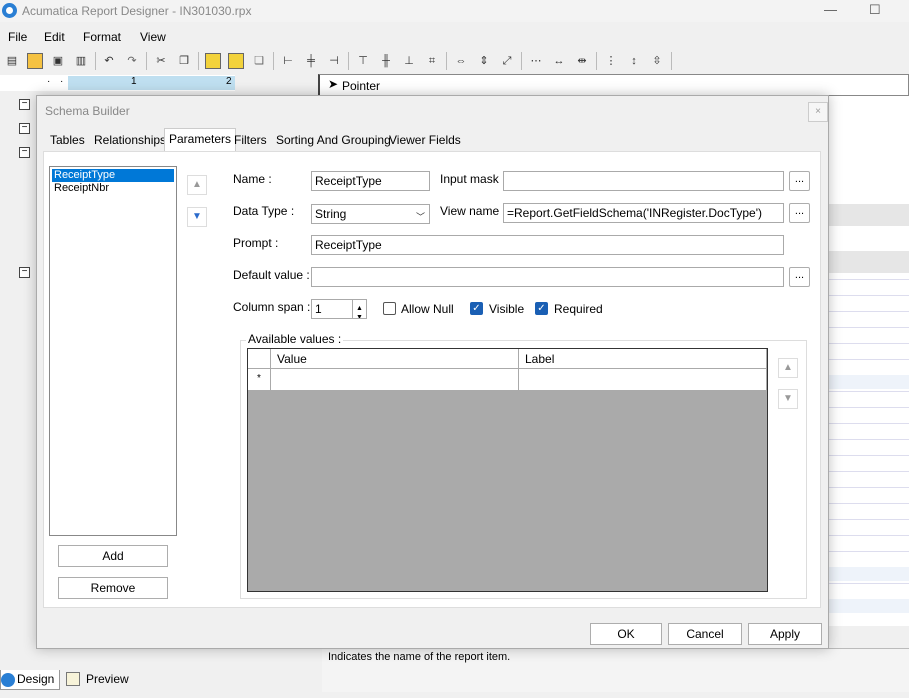 The image size is (909, 698). I want to click on tab-sorting-and-grouping: Sorting And Grouping, so click(333, 141).